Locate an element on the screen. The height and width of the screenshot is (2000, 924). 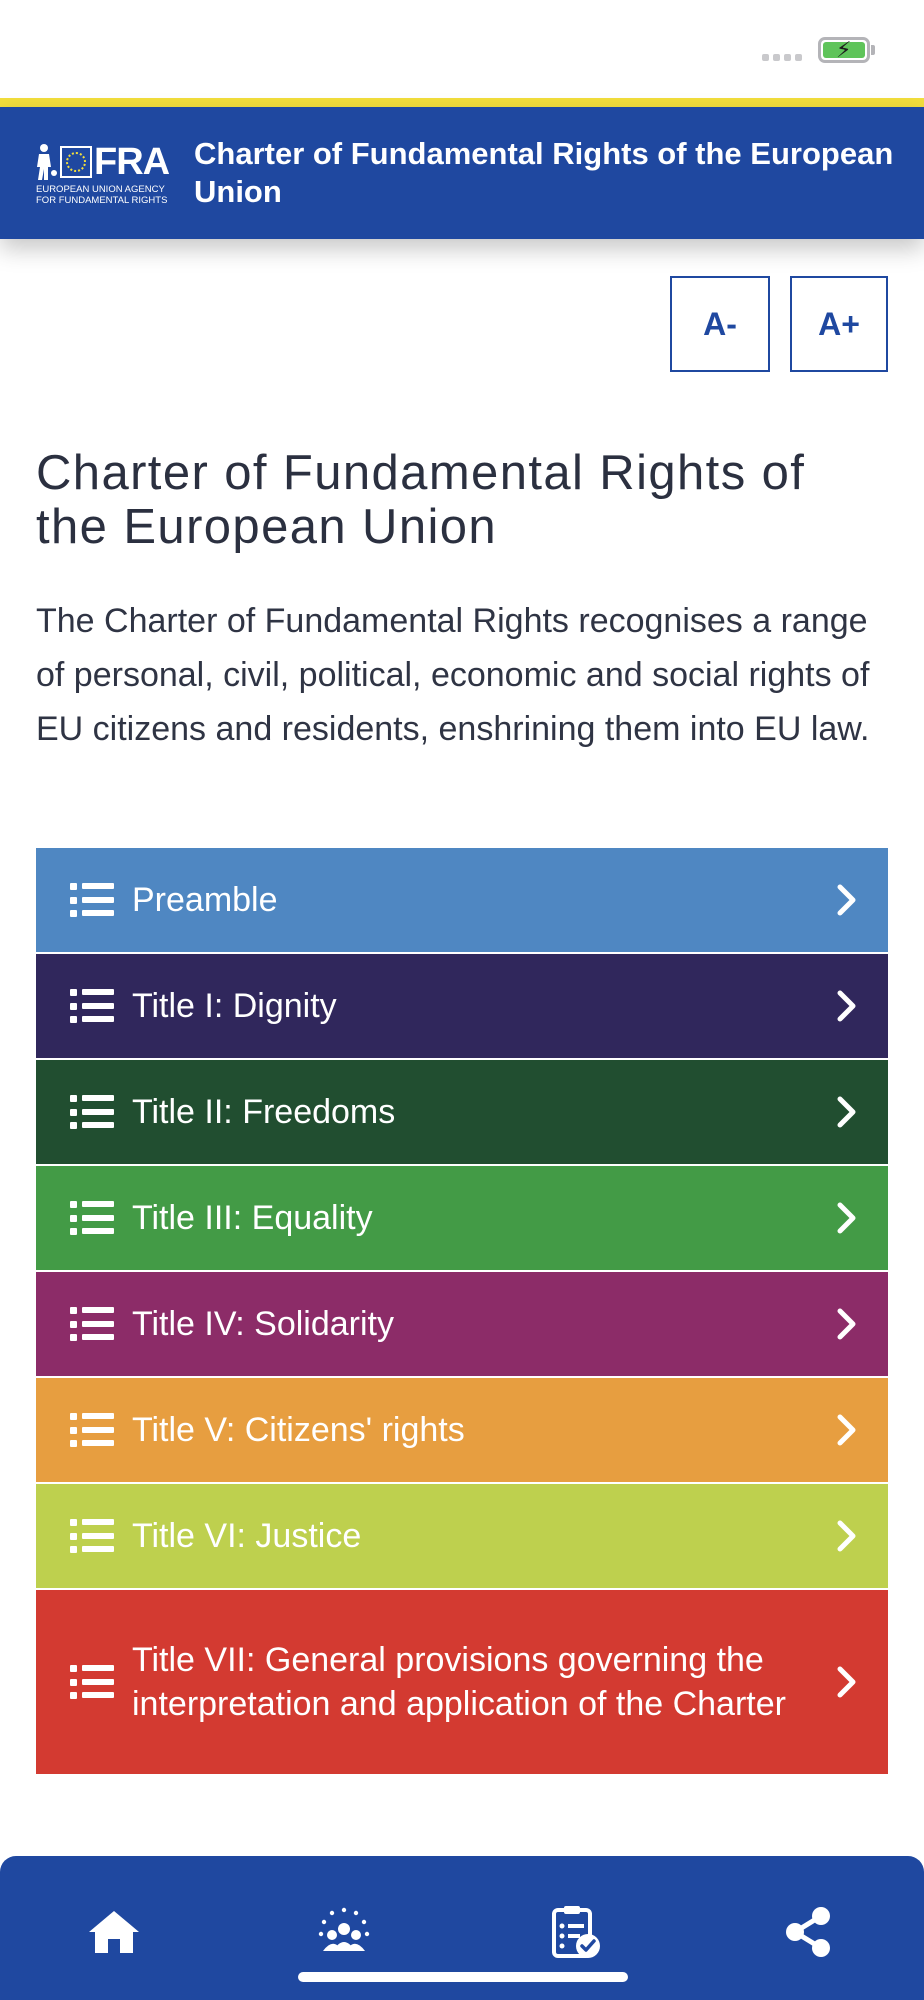
menu-item-justice: Title VI: Justice is located at coordinates (462, 1536).